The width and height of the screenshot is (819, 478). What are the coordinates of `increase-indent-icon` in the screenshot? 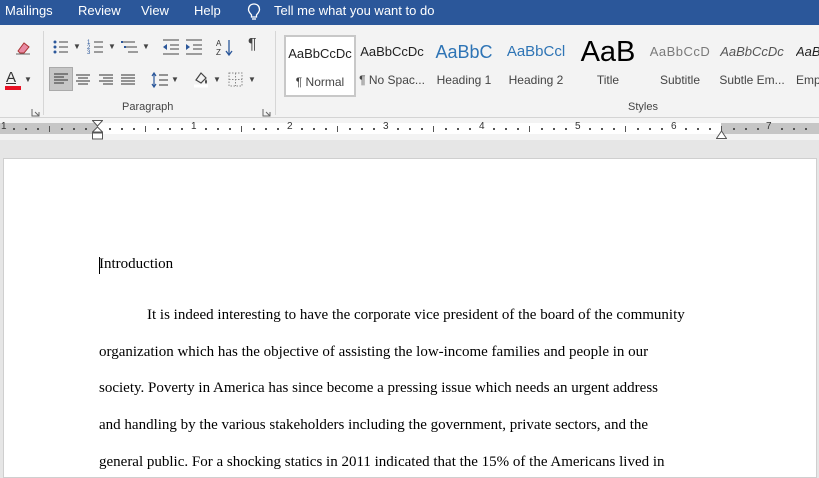 It's located at (194, 47).